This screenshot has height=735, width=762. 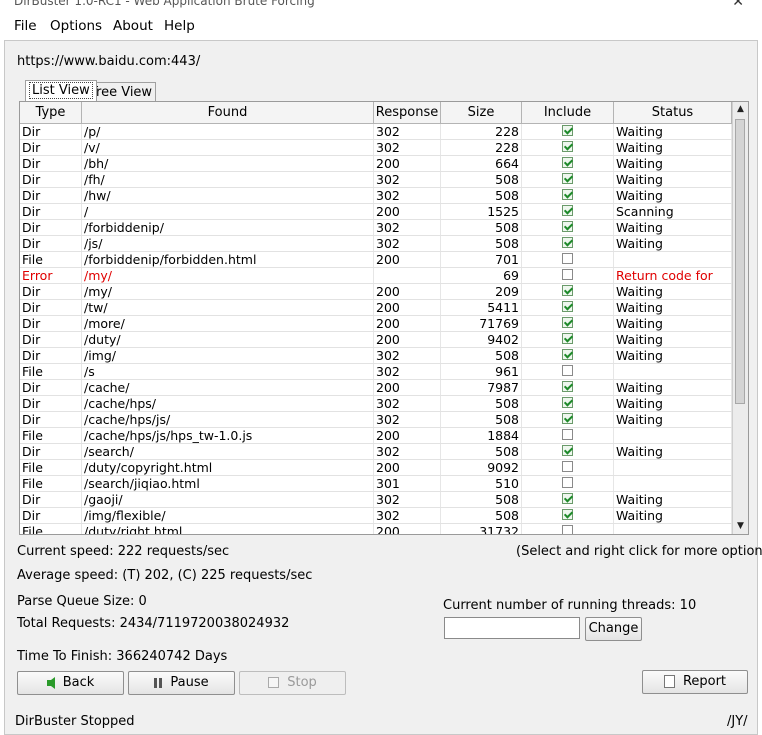 What do you see at coordinates (228, 131) in the screenshot?
I see `cell-found: /p/` at bounding box center [228, 131].